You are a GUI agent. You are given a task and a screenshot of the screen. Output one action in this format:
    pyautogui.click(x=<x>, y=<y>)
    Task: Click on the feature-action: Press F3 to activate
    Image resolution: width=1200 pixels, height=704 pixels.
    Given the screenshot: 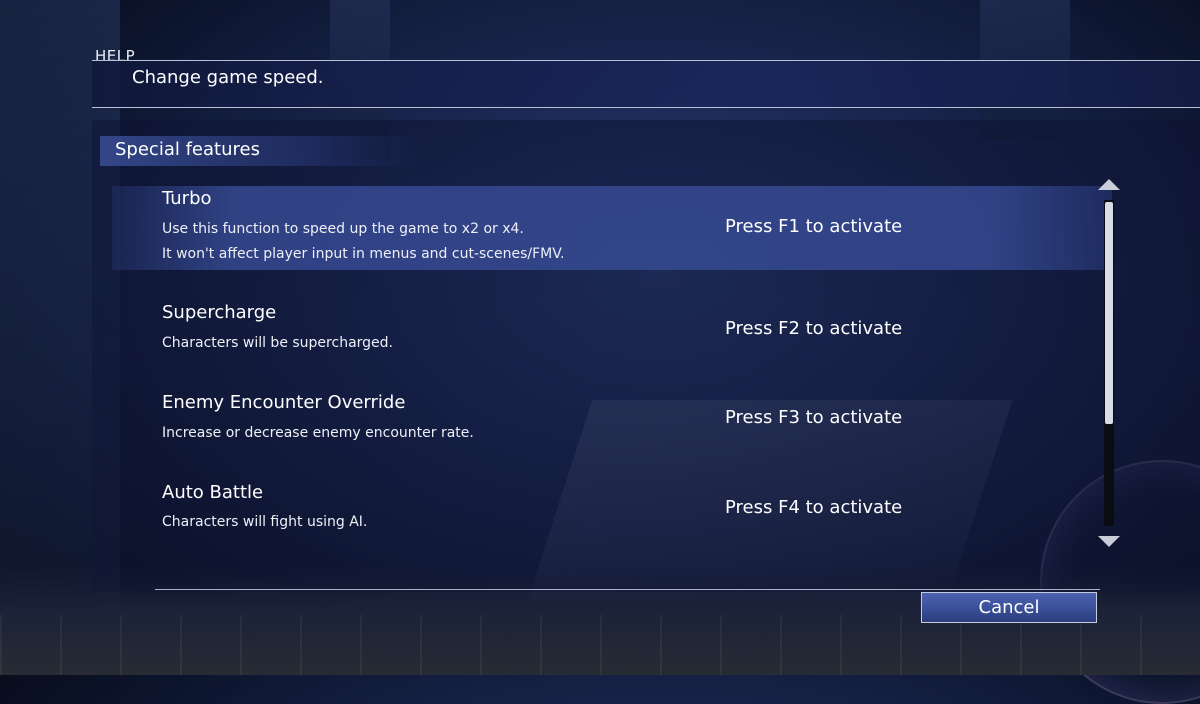 What is the action you would take?
    pyautogui.click(x=814, y=417)
    